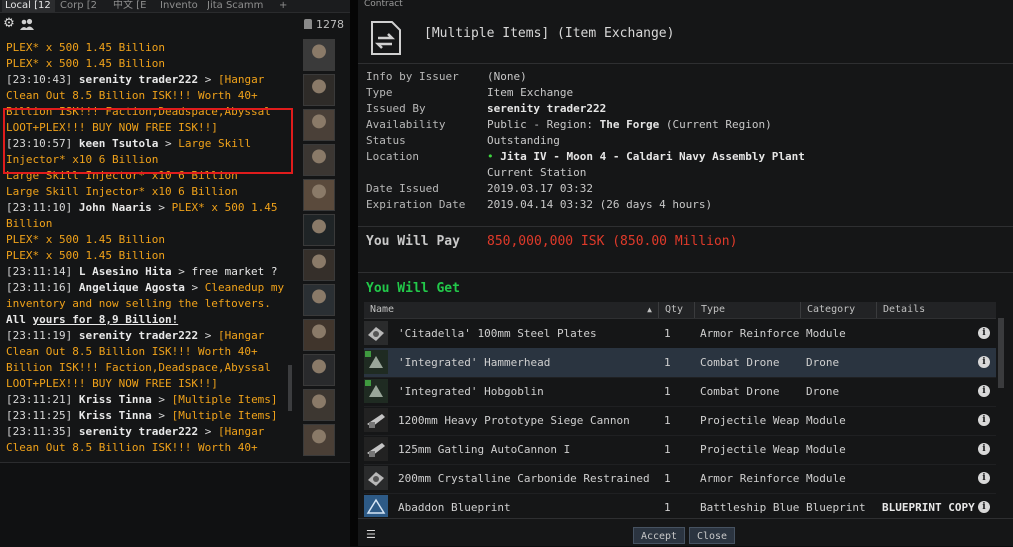 The image size is (1013, 547). I want to click on chat-message: Large Skill Injector* x10 6 Billion, so click(149, 192).